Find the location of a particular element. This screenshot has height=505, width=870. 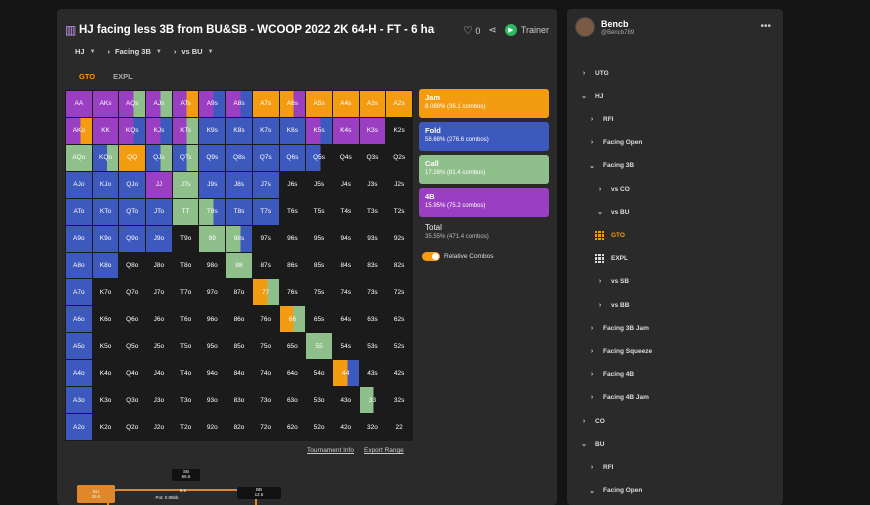

range-cell: 62o is located at coordinates (292, 427).